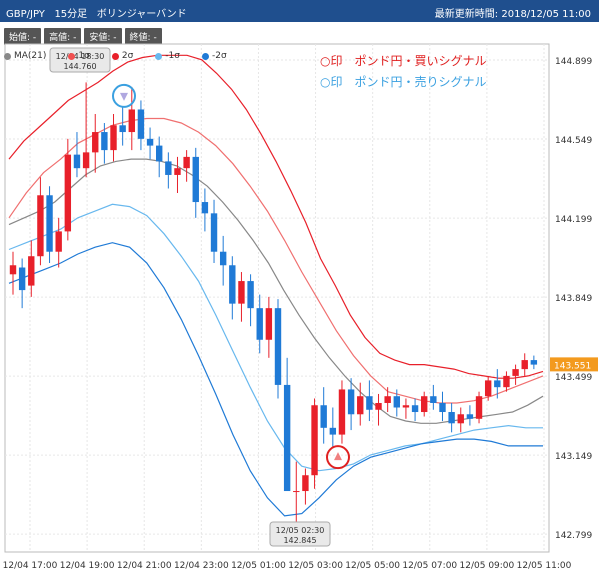 The width and height of the screenshot is (599, 572). Describe the element at coordinates (201, 566) in the screenshot. I see `x-tick-label: 12/04 23:00` at that location.